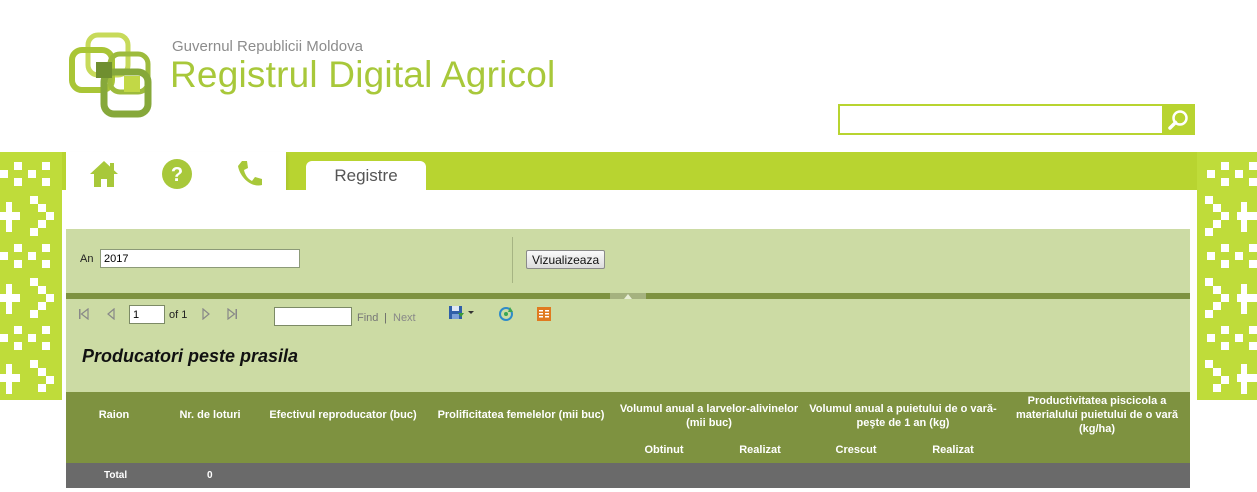 This screenshot has height=492, width=1257. I want to click on previous-page-icon, so click(111, 315).